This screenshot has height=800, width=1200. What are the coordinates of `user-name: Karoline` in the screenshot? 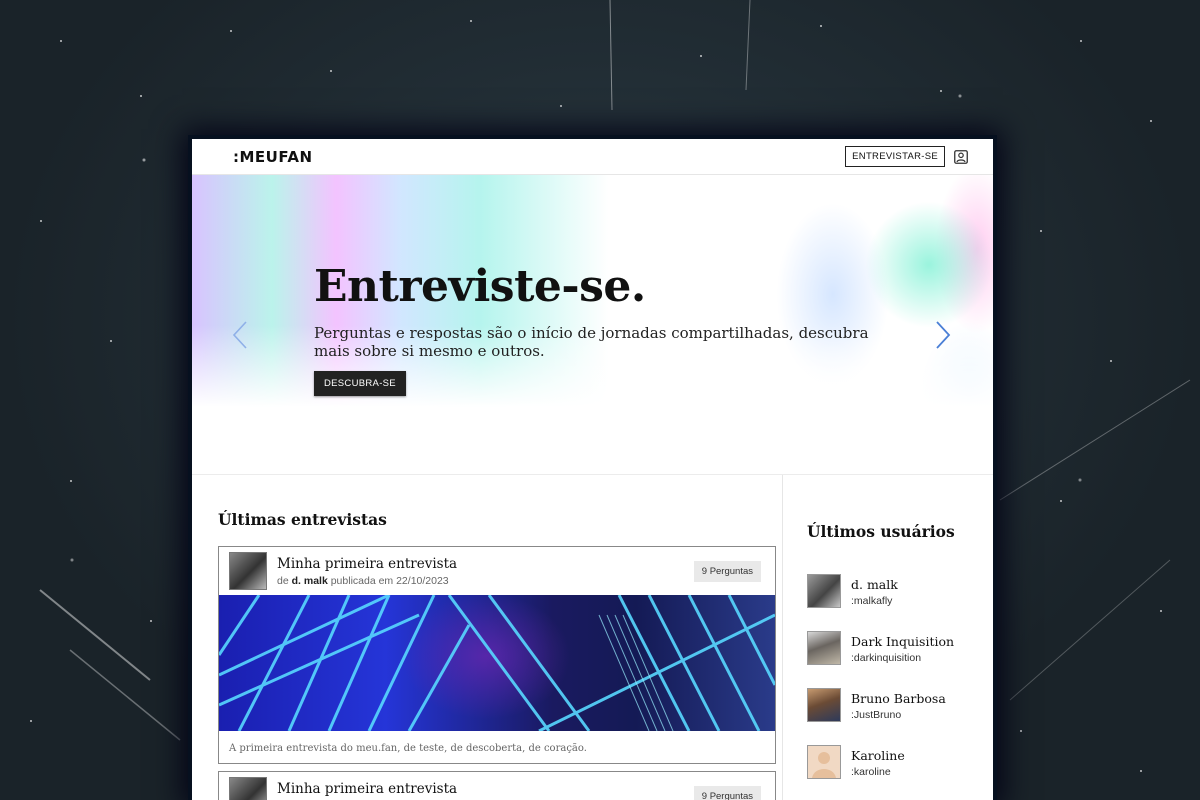 It's located at (878, 755).